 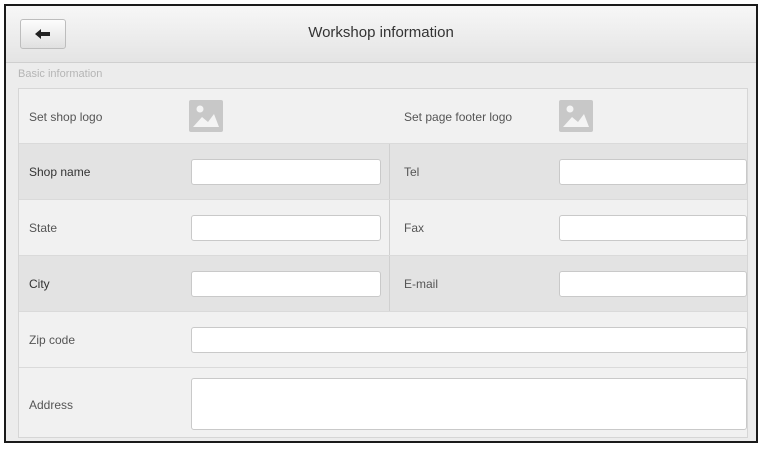 I want to click on address-row: Address, so click(x=383, y=402).